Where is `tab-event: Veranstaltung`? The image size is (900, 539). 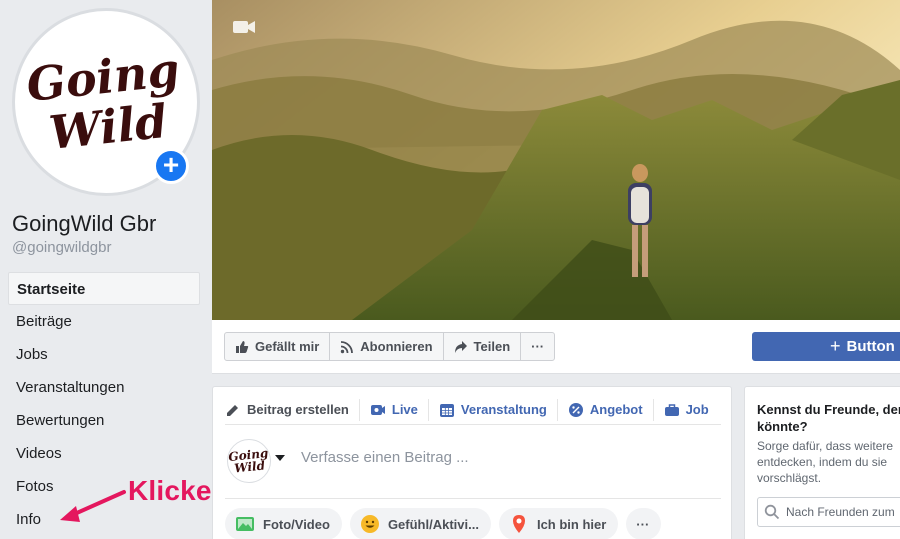
tab-event: Veranstaltung is located at coordinates (492, 409).